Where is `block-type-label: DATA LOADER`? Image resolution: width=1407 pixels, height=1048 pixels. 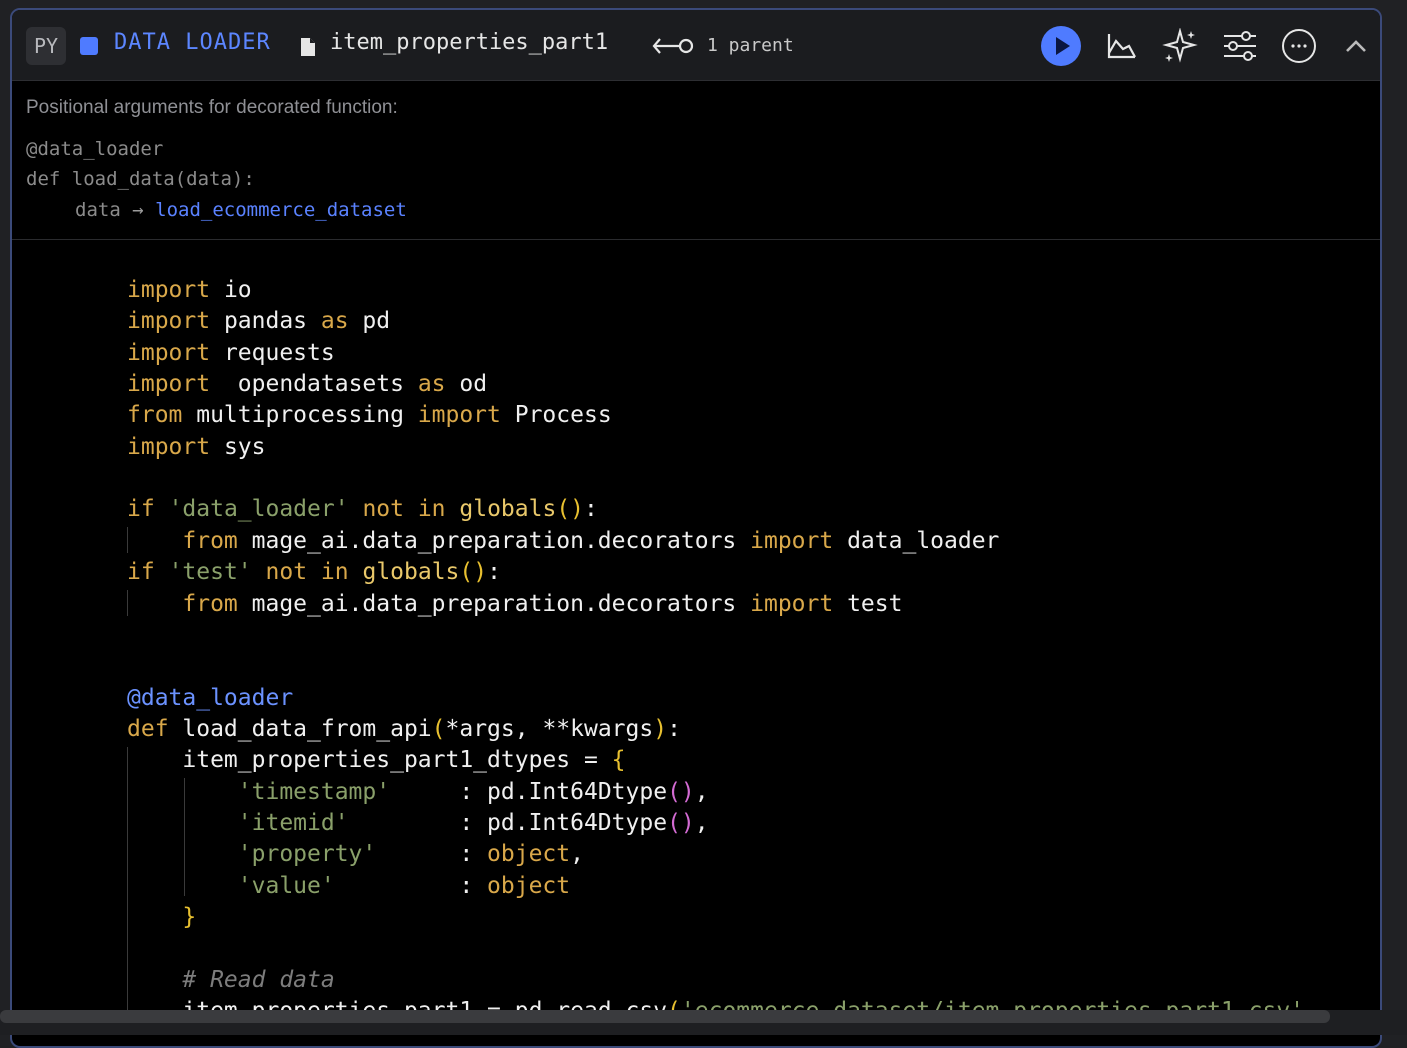 block-type-label: DATA LOADER is located at coordinates (192, 42).